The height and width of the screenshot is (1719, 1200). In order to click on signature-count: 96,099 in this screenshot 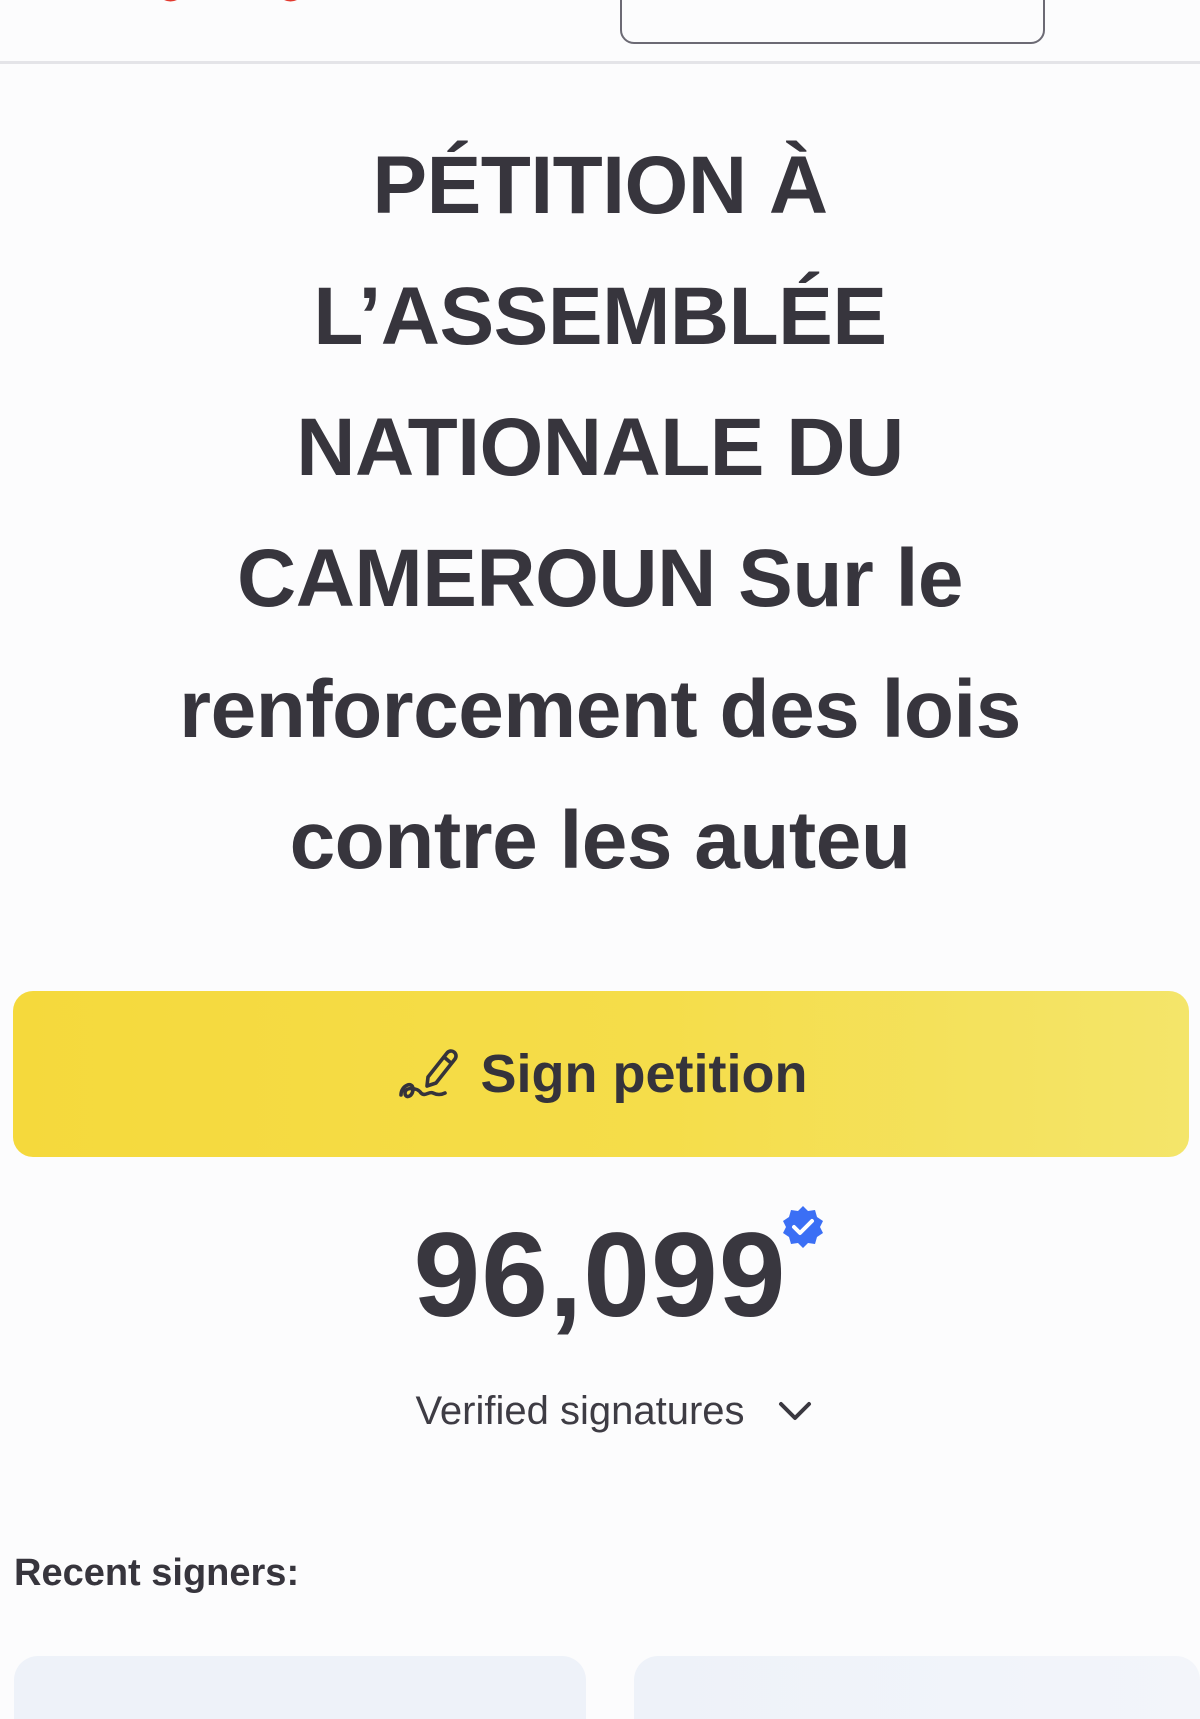, I will do `click(600, 1275)`.